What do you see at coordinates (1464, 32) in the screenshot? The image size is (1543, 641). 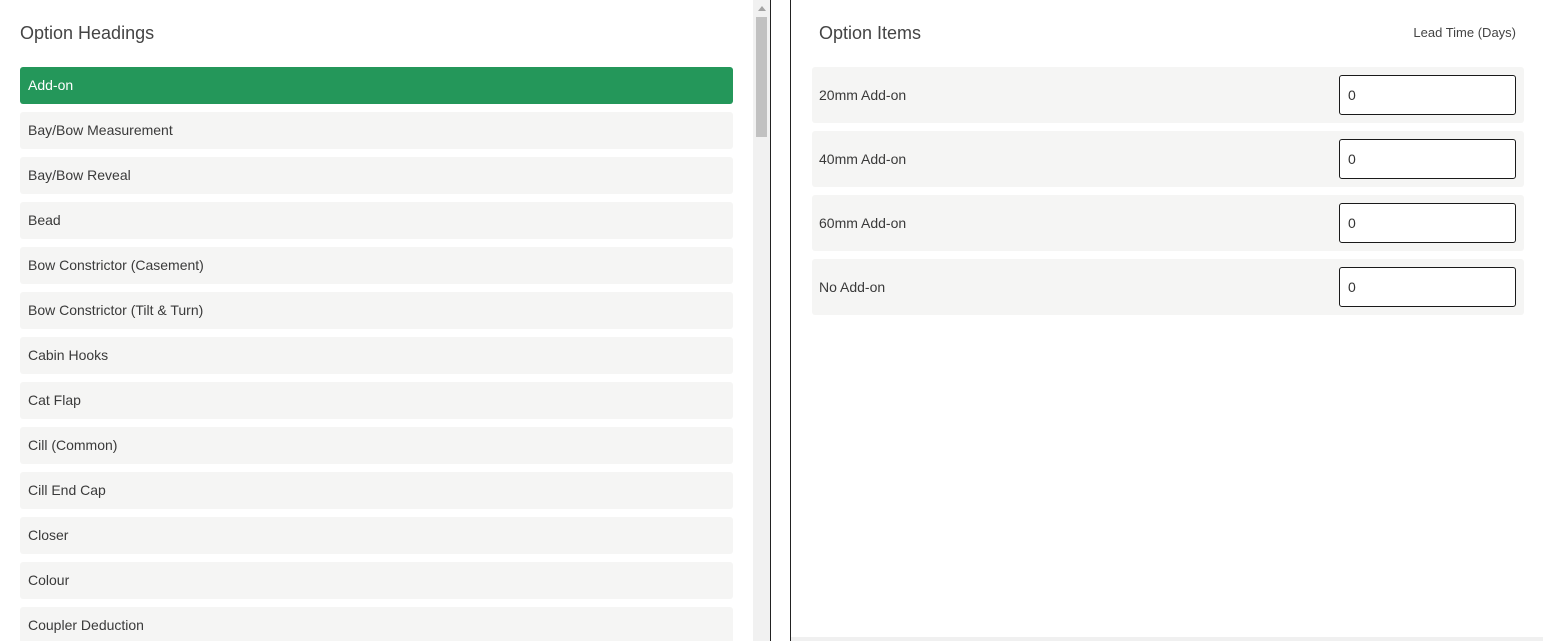 I see `lead-time-column-header: Lead Time (Days)` at bounding box center [1464, 32].